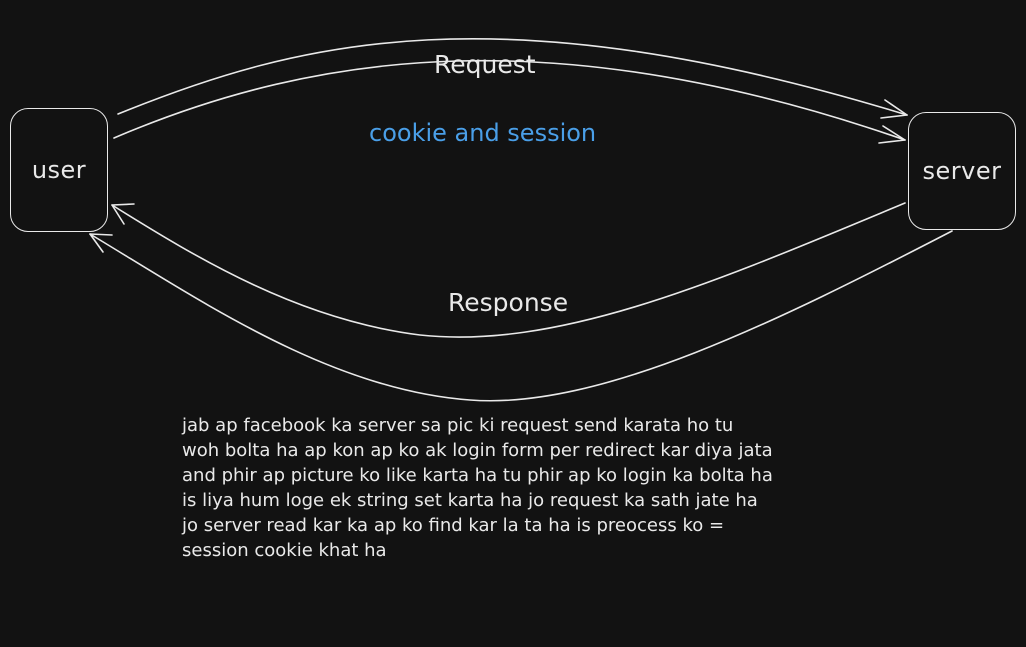 Image resolution: width=1026 pixels, height=647 pixels. I want to click on user-node-label: user, so click(59, 170).